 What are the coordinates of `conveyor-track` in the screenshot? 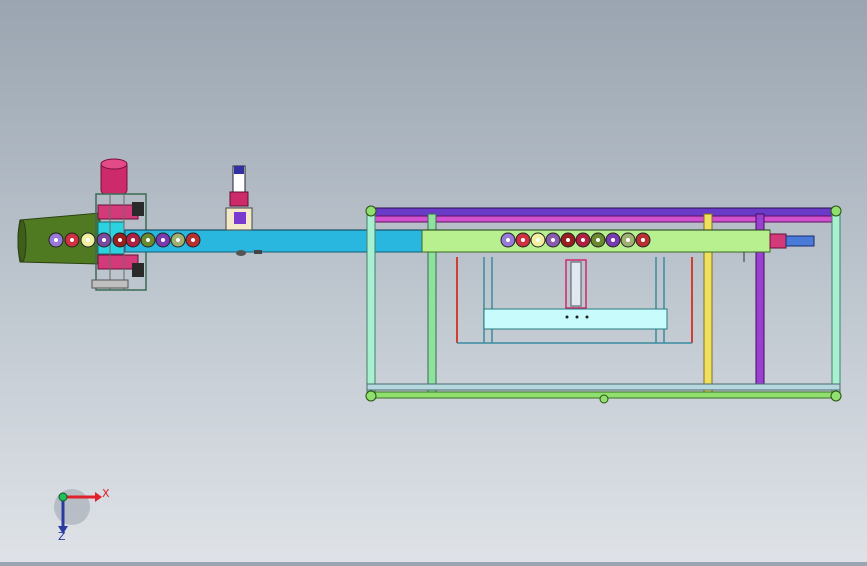 It's located at (275, 242).